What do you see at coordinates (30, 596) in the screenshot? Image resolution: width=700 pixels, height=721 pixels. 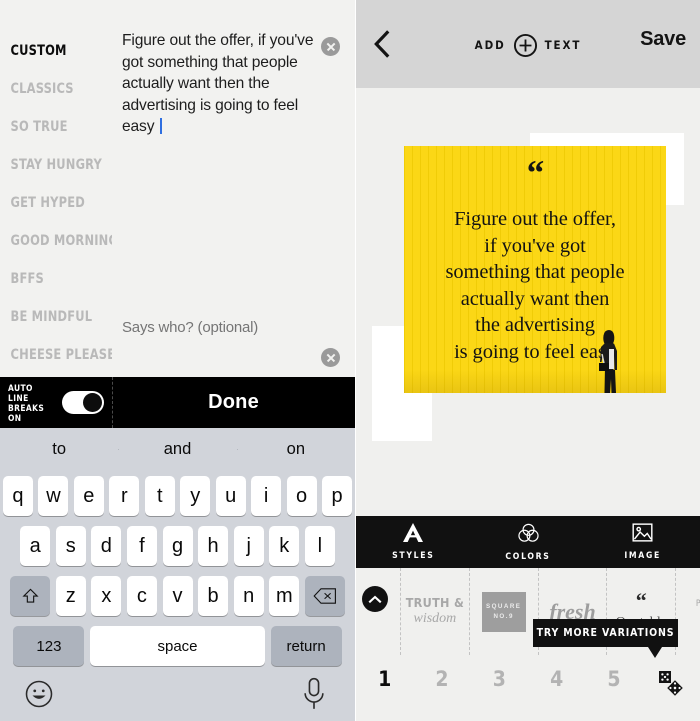 I see `shift-icon` at bounding box center [30, 596].